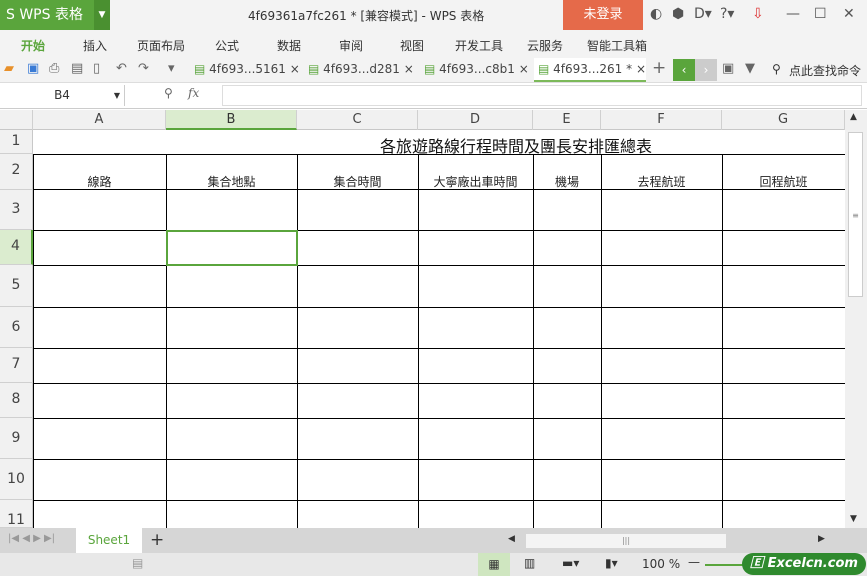 This screenshot has width=867, height=576. What do you see at coordinates (617, 45) in the screenshot?
I see `menu-smart-tools: 智能工具箱` at bounding box center [617, 45].